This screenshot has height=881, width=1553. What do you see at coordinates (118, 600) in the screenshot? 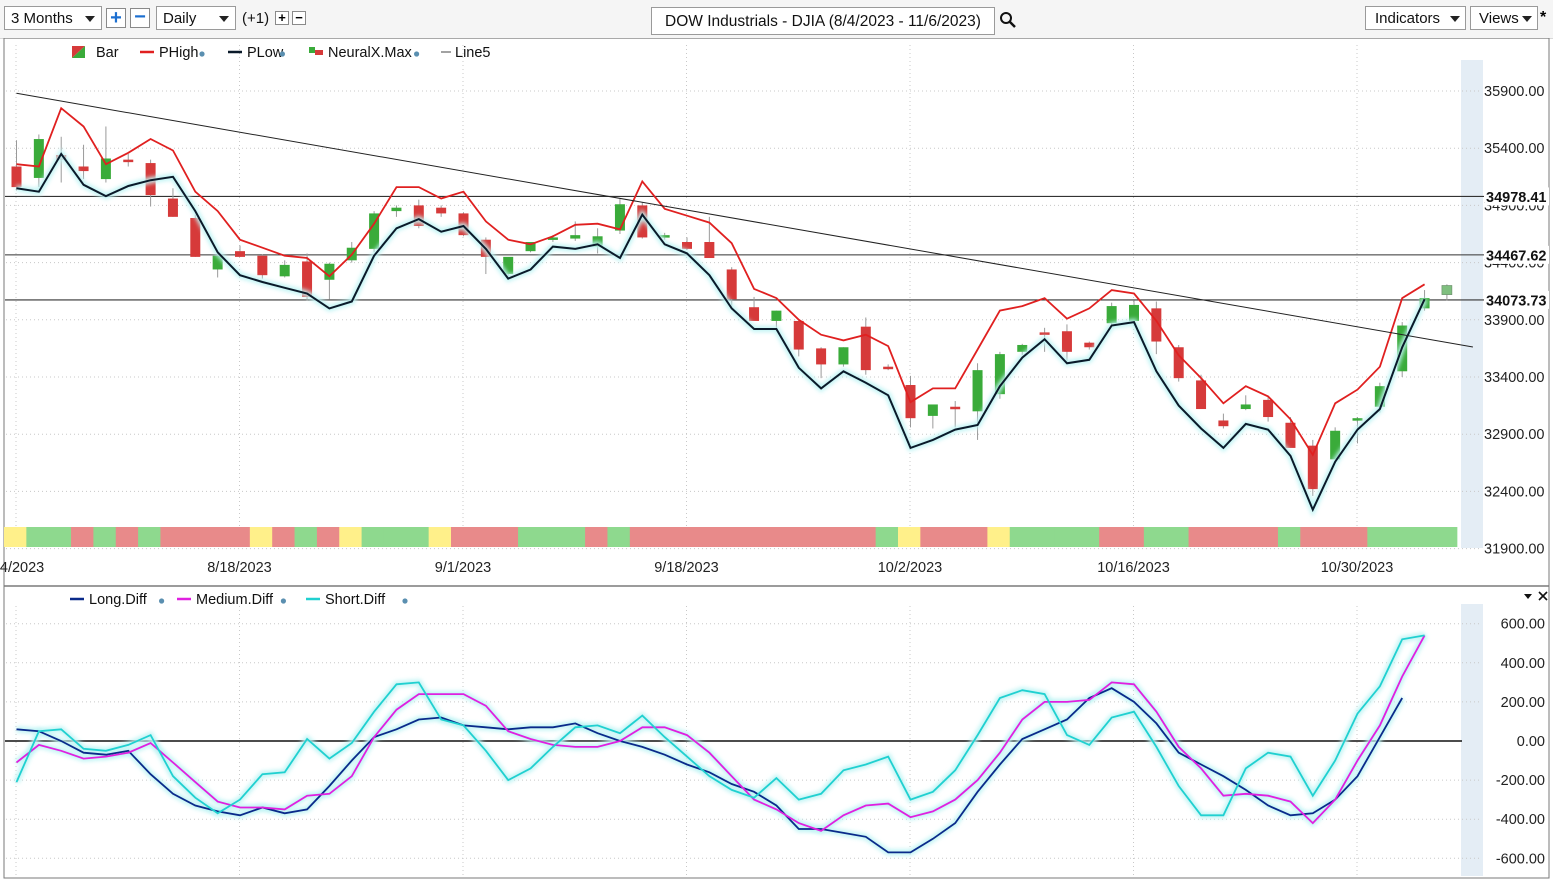
I see `legend-label: Long.Diff` at bounding box center [118, 600].